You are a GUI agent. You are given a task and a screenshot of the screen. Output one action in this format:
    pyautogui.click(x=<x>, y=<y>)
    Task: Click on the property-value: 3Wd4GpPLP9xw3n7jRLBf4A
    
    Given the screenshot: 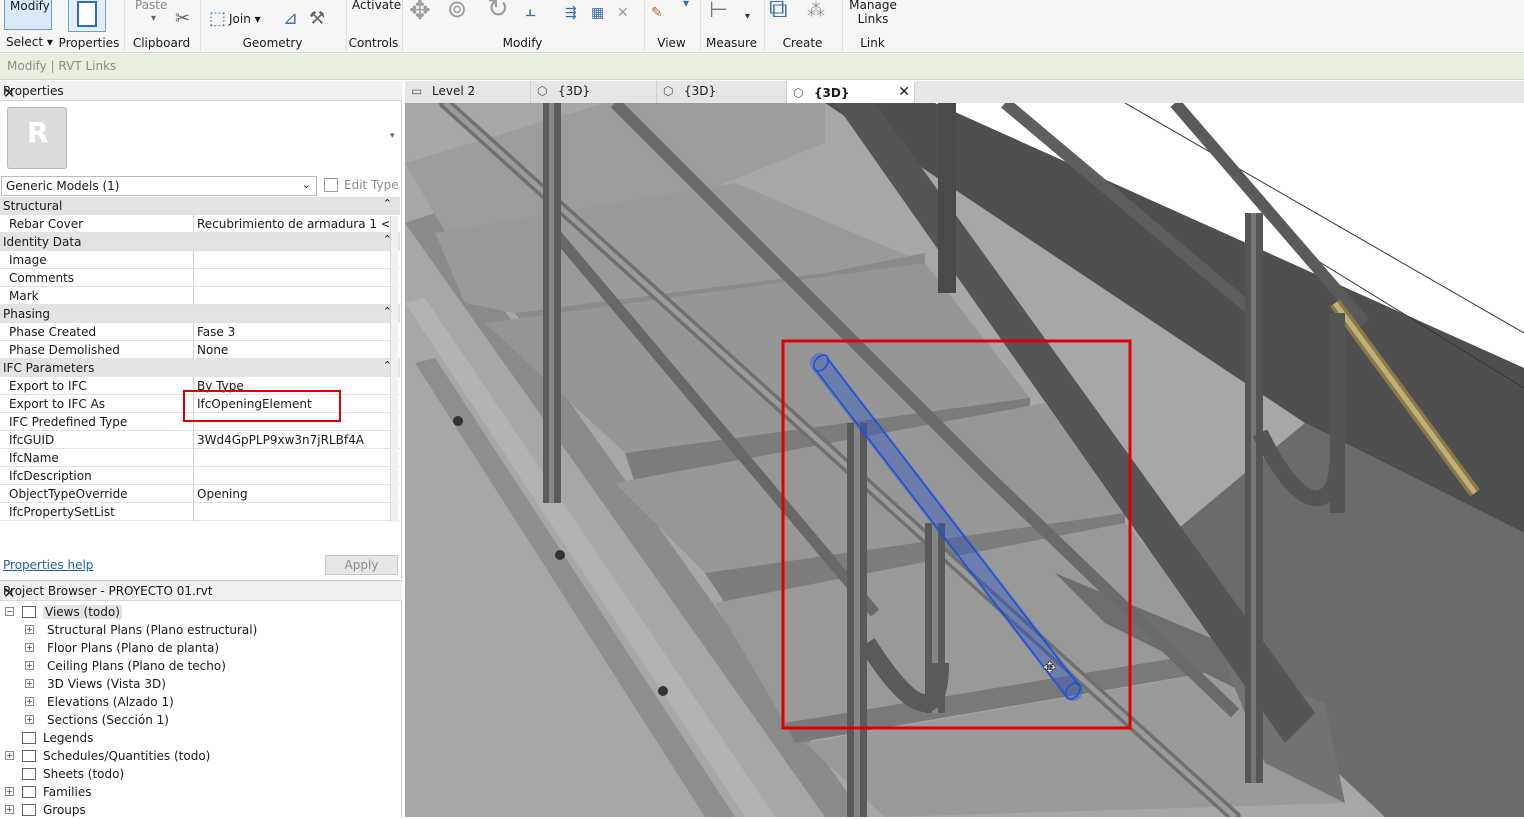 What is the action you would take?
    pyautogui.click(x=293, y=440)
    